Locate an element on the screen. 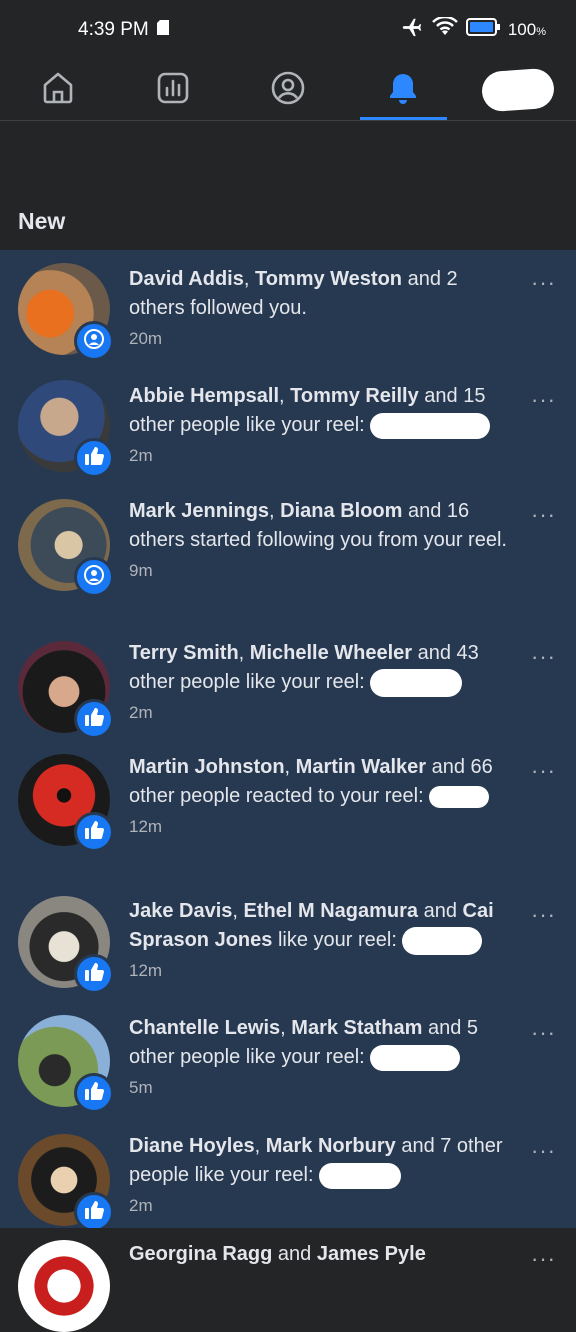 The width and height of the screenshot is (576, 1332). dashboard-tab is located at coordinates (172, 90).